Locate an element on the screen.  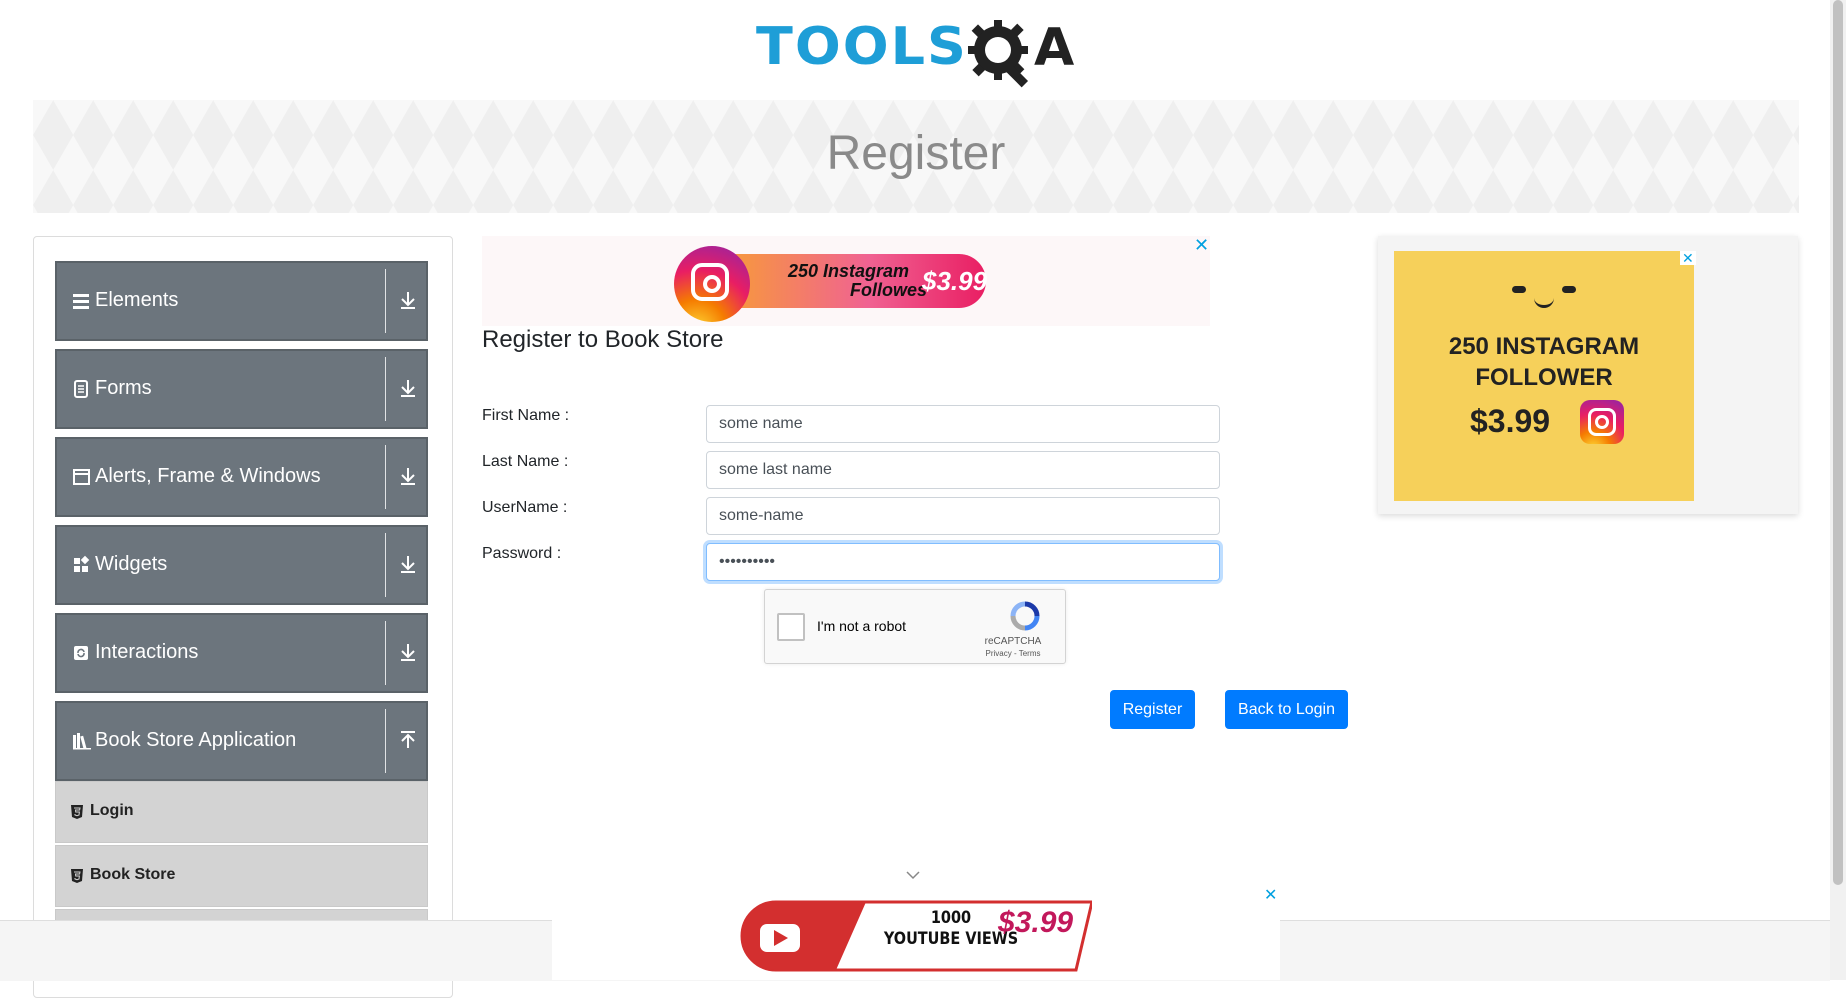
ad-line-2: FOLLOWER is located at coordinates (1544, 377).